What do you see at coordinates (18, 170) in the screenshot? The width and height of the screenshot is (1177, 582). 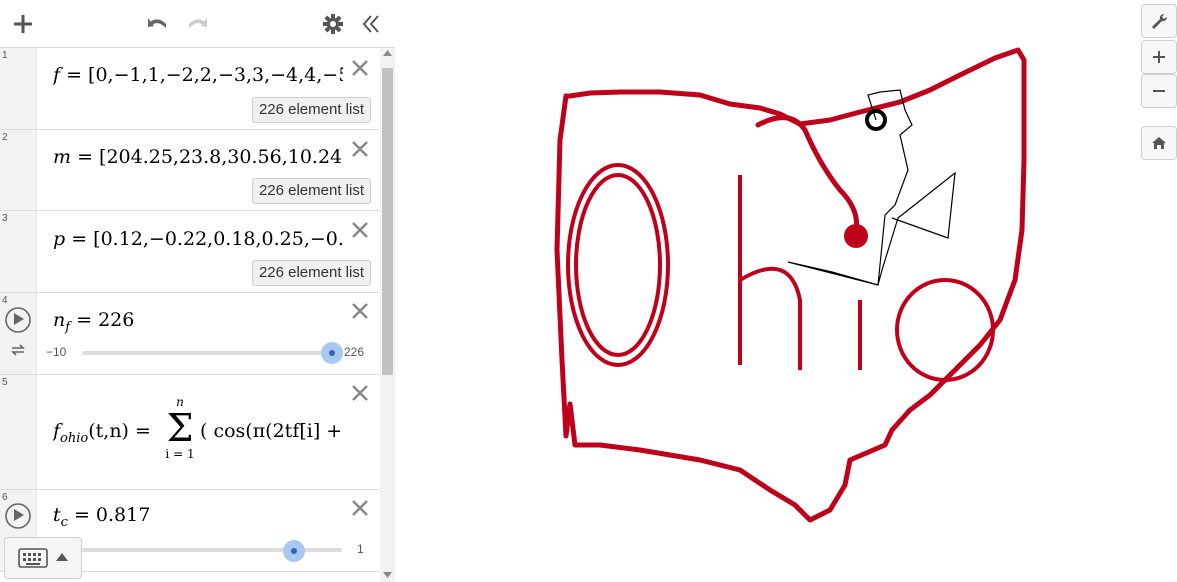 I see `row-gutter: 2` at bounding box center [18, 170].